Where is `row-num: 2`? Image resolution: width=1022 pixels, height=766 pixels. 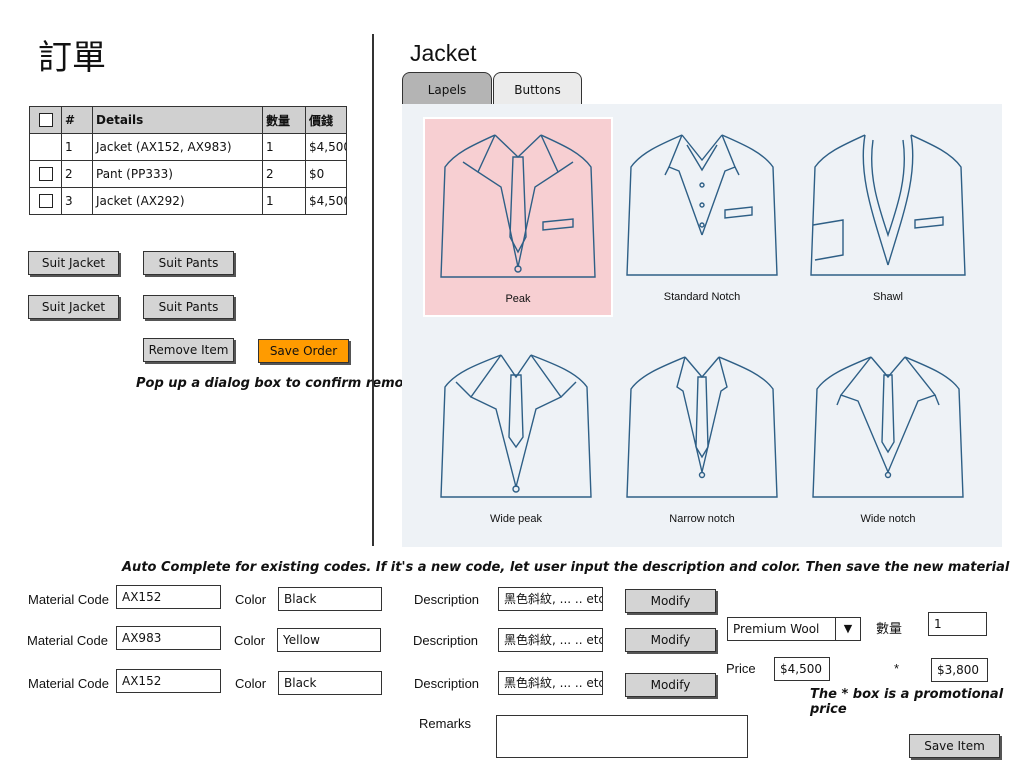 row-num: 2 is located at coordinates (77, 174).